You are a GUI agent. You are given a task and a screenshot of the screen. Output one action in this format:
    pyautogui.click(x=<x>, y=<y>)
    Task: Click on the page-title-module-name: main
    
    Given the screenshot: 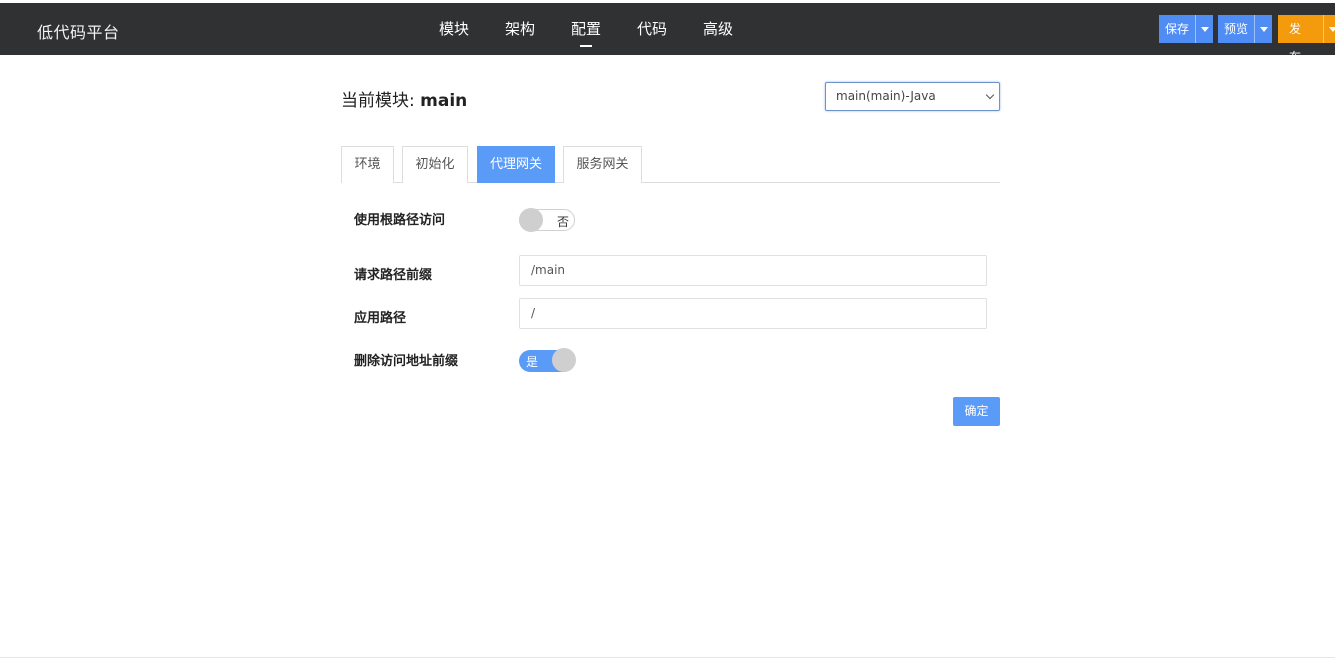 What is the action you would take?
    pyautogui.click(x=444, y=101)
    